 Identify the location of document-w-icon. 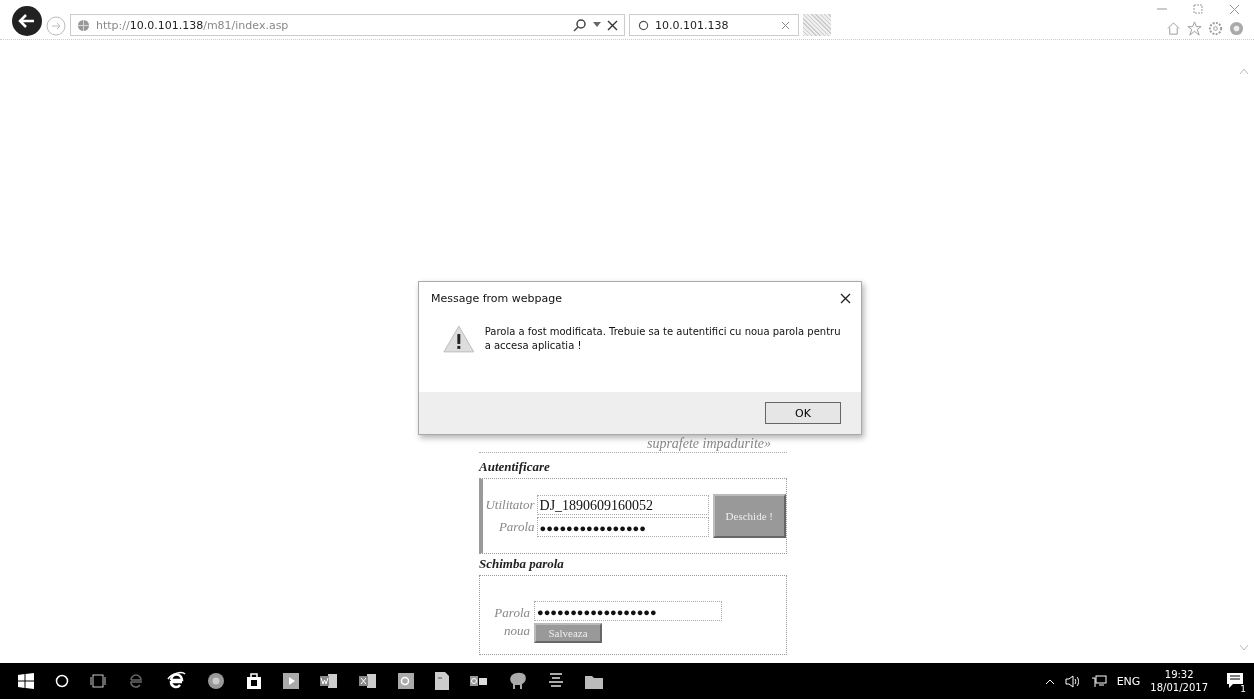
(329, 681).